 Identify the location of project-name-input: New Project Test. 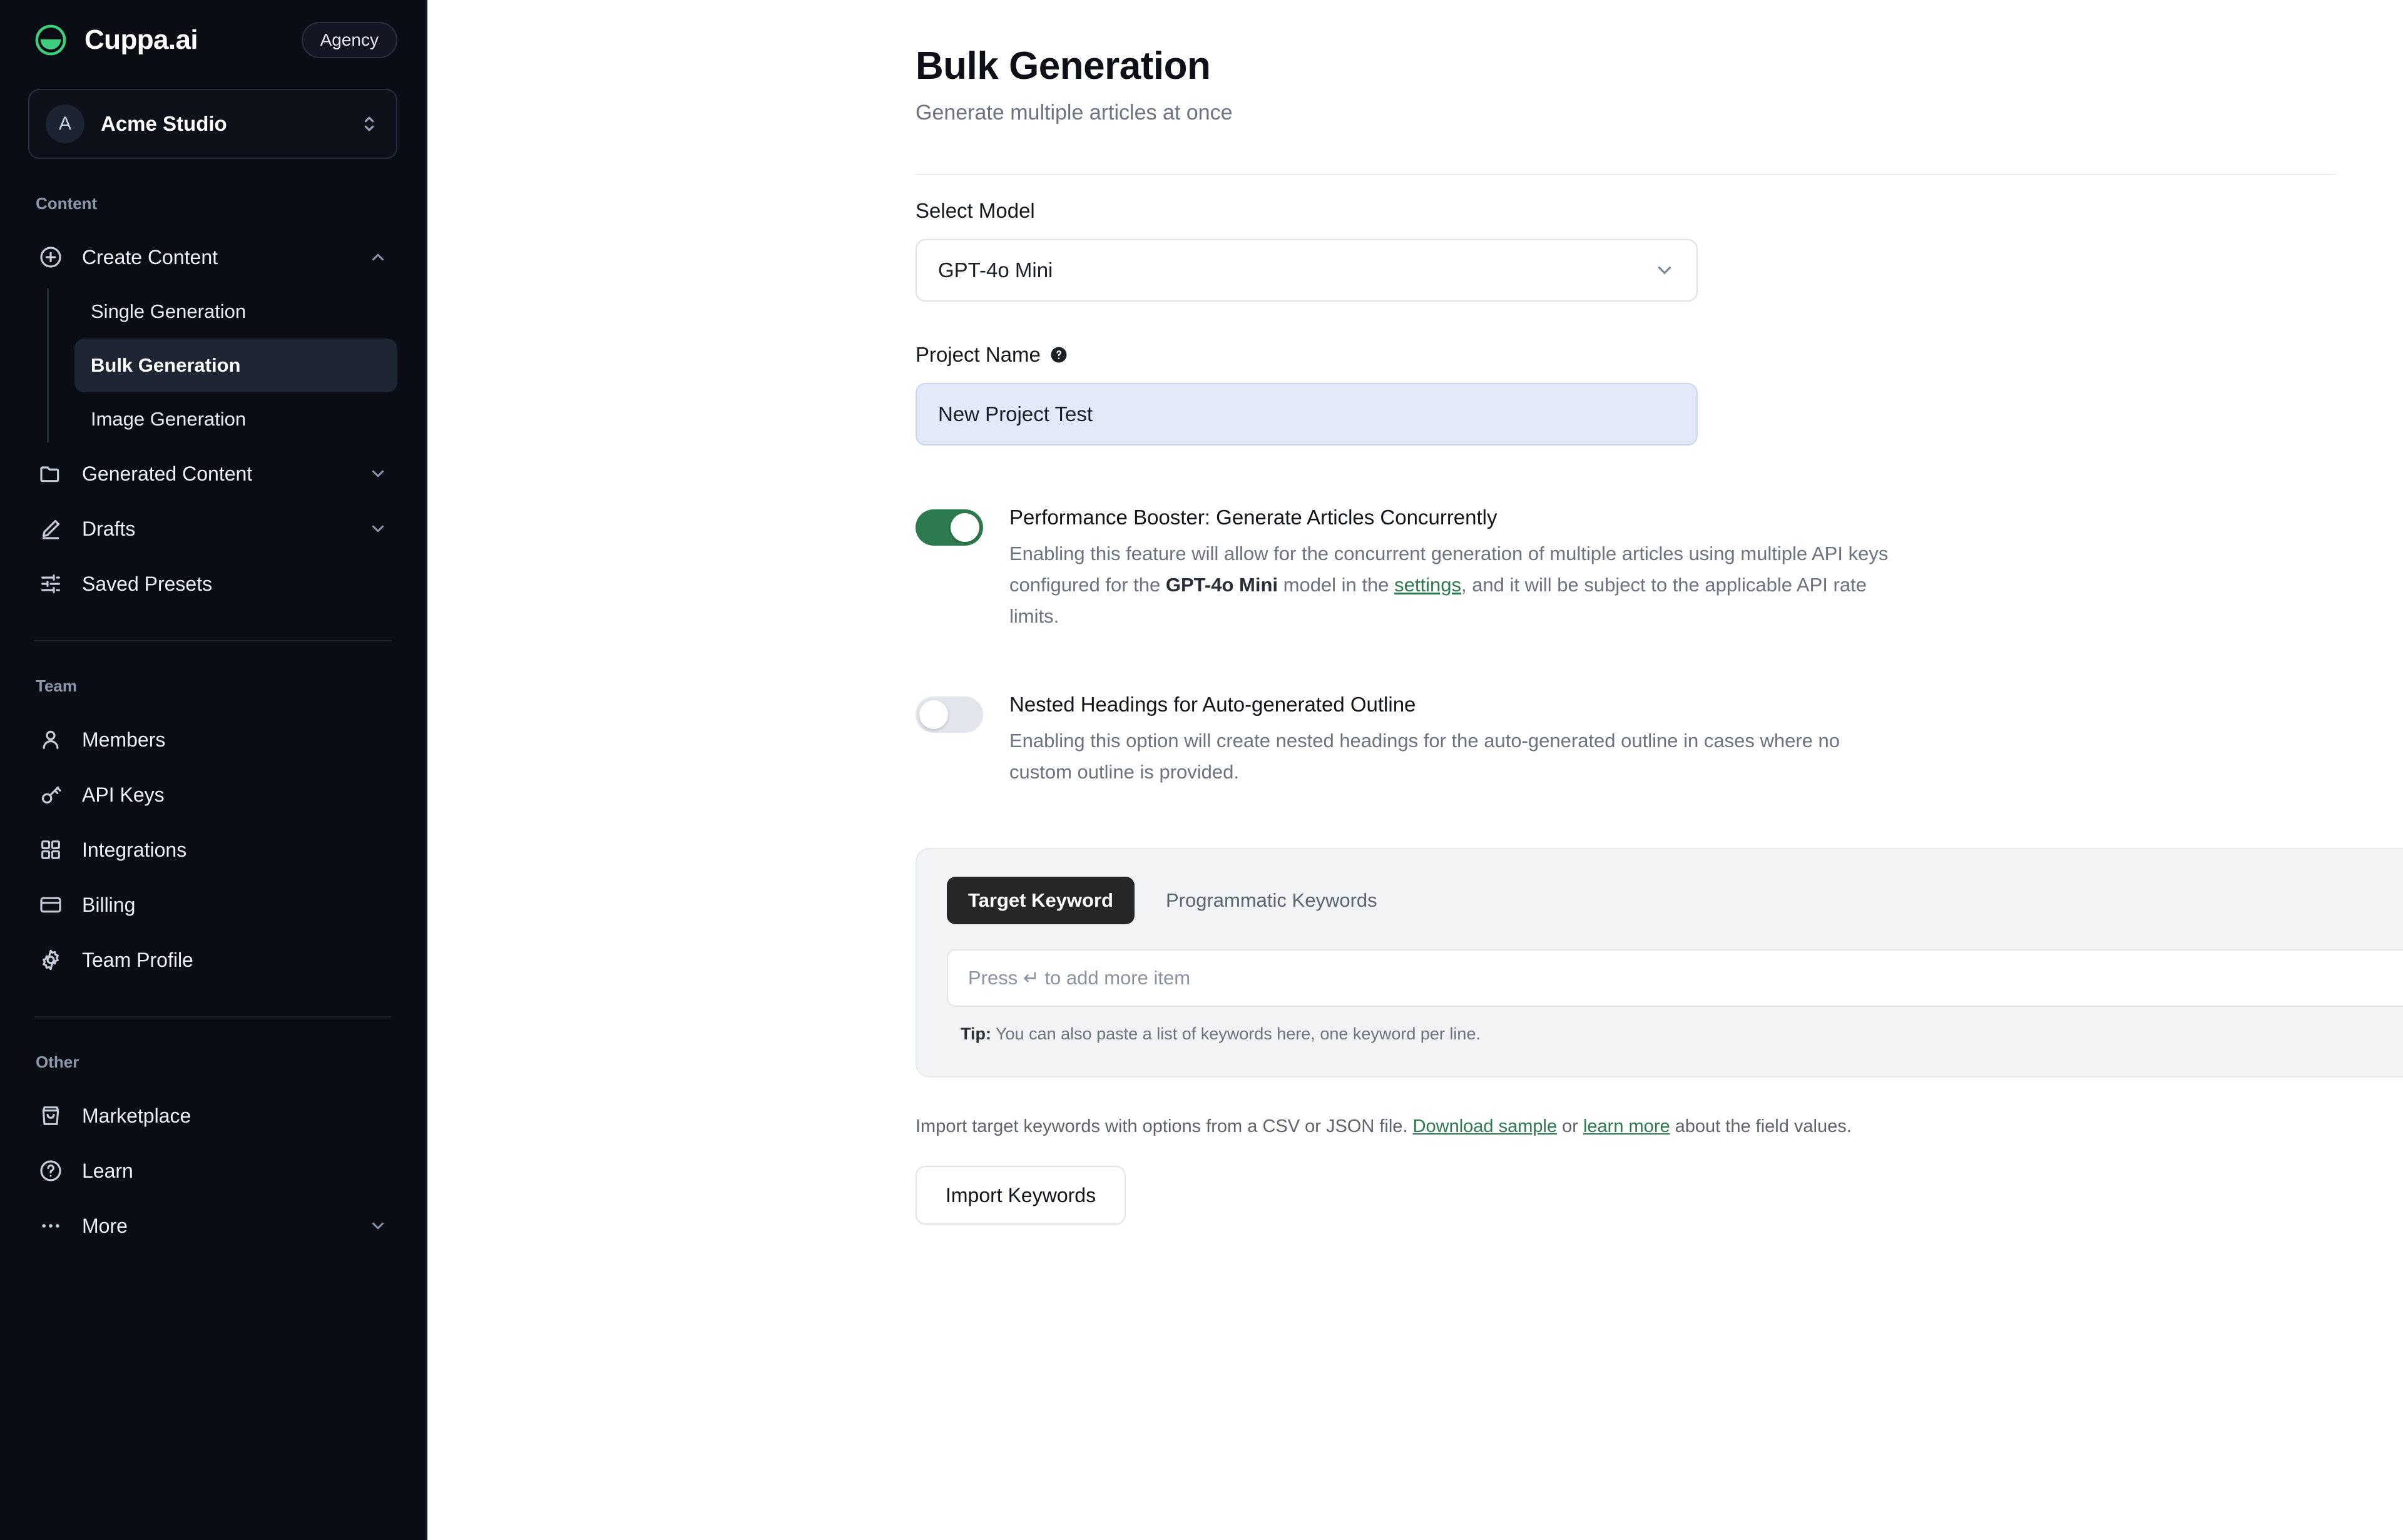
(1307, 414).